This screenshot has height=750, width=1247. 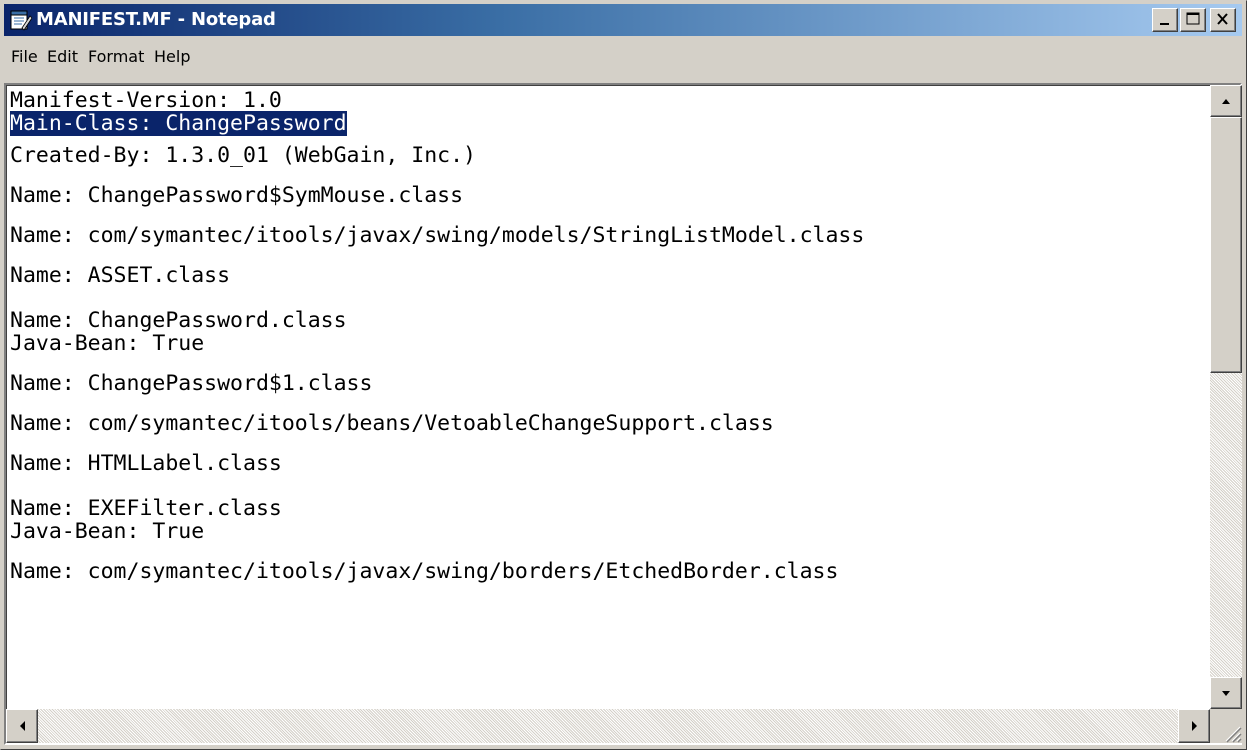 What do you see at coordinates (1164, 24) in the screenshot?
I see `minimize-icon` at bounding box center [1164, 24].